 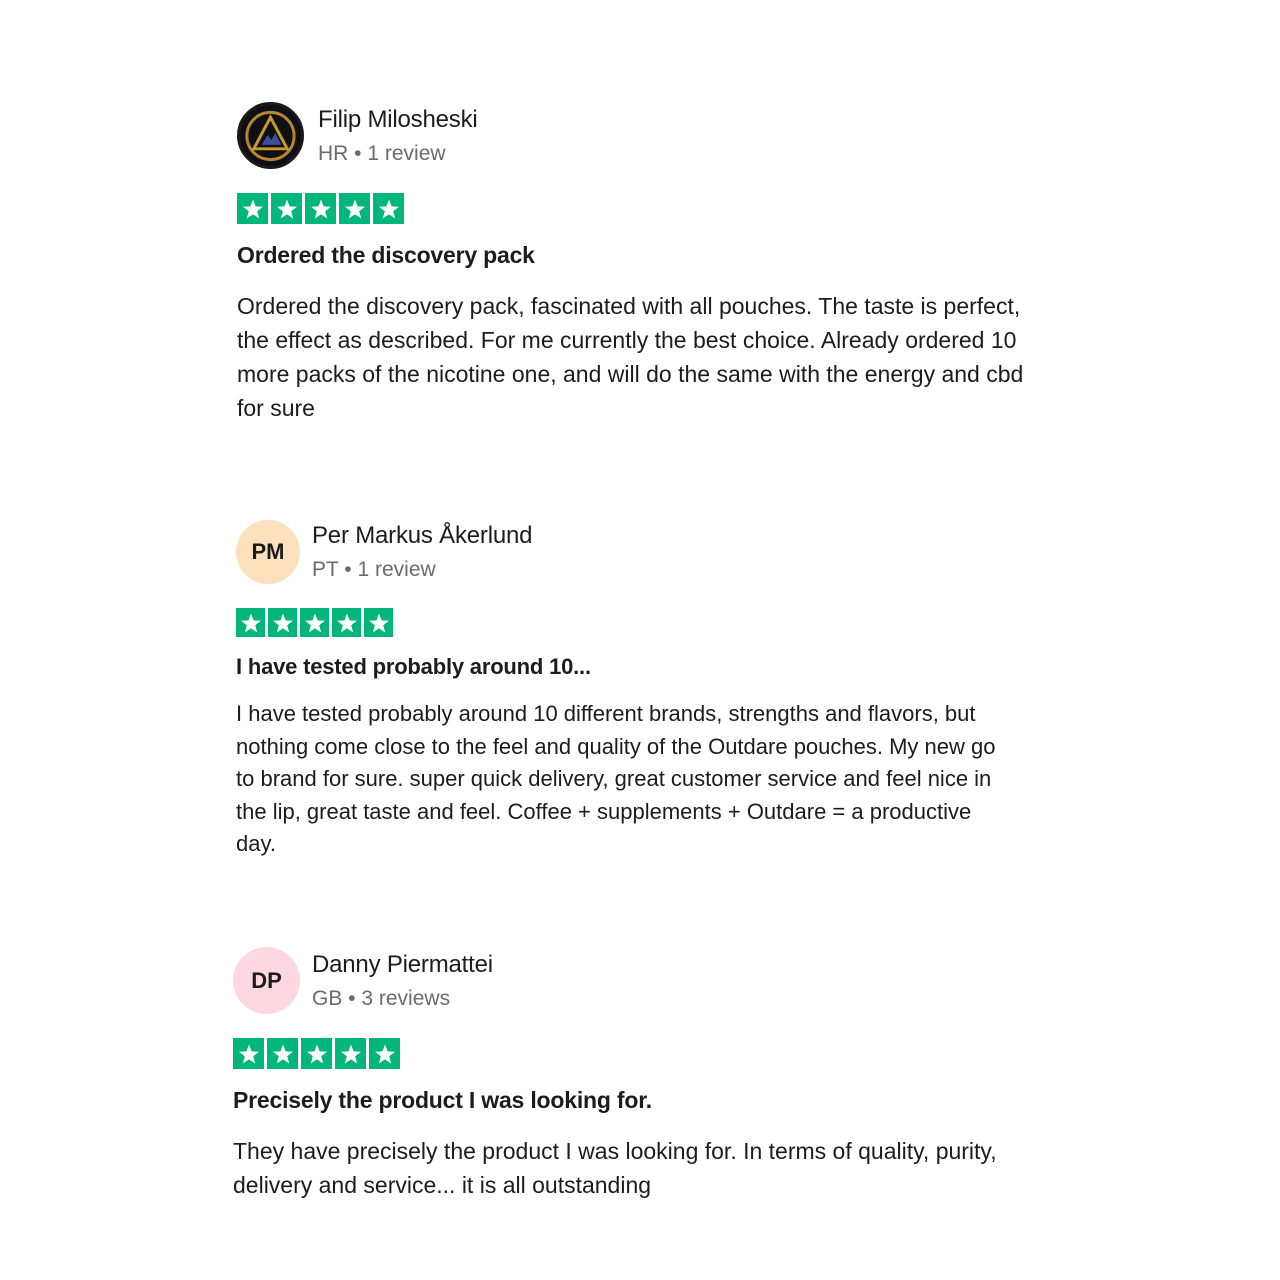 I want to click on review-header: Filip Milosheski HR • 1 review, so click(x=647, y=135).